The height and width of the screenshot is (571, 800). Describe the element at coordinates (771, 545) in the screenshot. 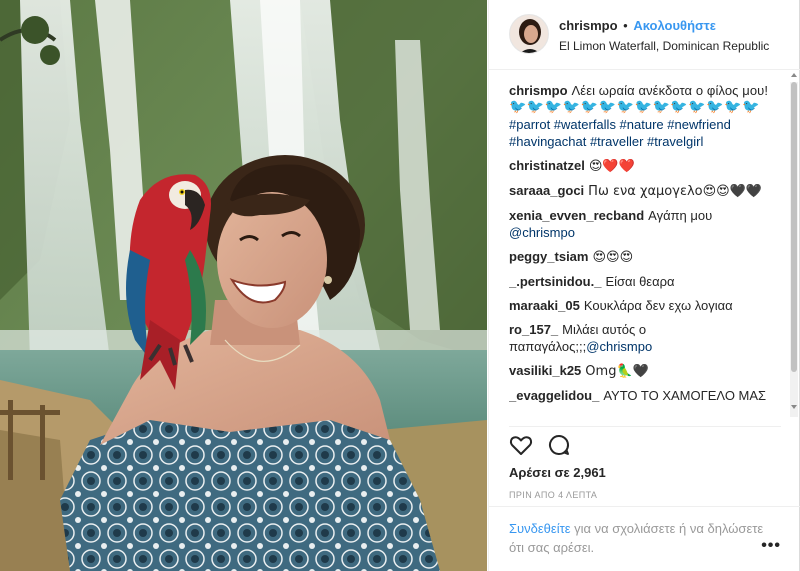

I see `more-options-icon: •••` at that location.